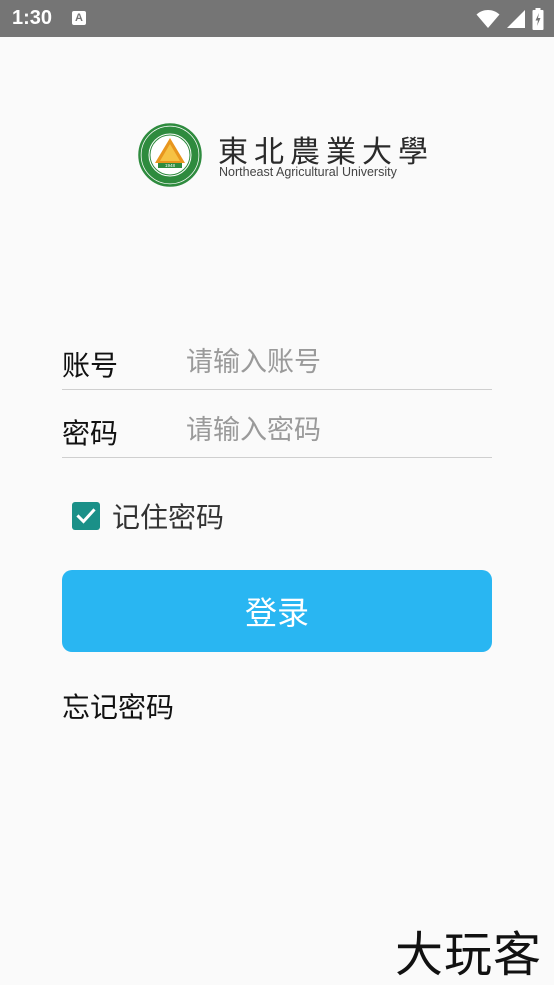 This screenshot has height=985, width=554. What do you see at coordinates (538, 19) in the screenshot?
I see `battery-icon` at bounding box center [538, 19].